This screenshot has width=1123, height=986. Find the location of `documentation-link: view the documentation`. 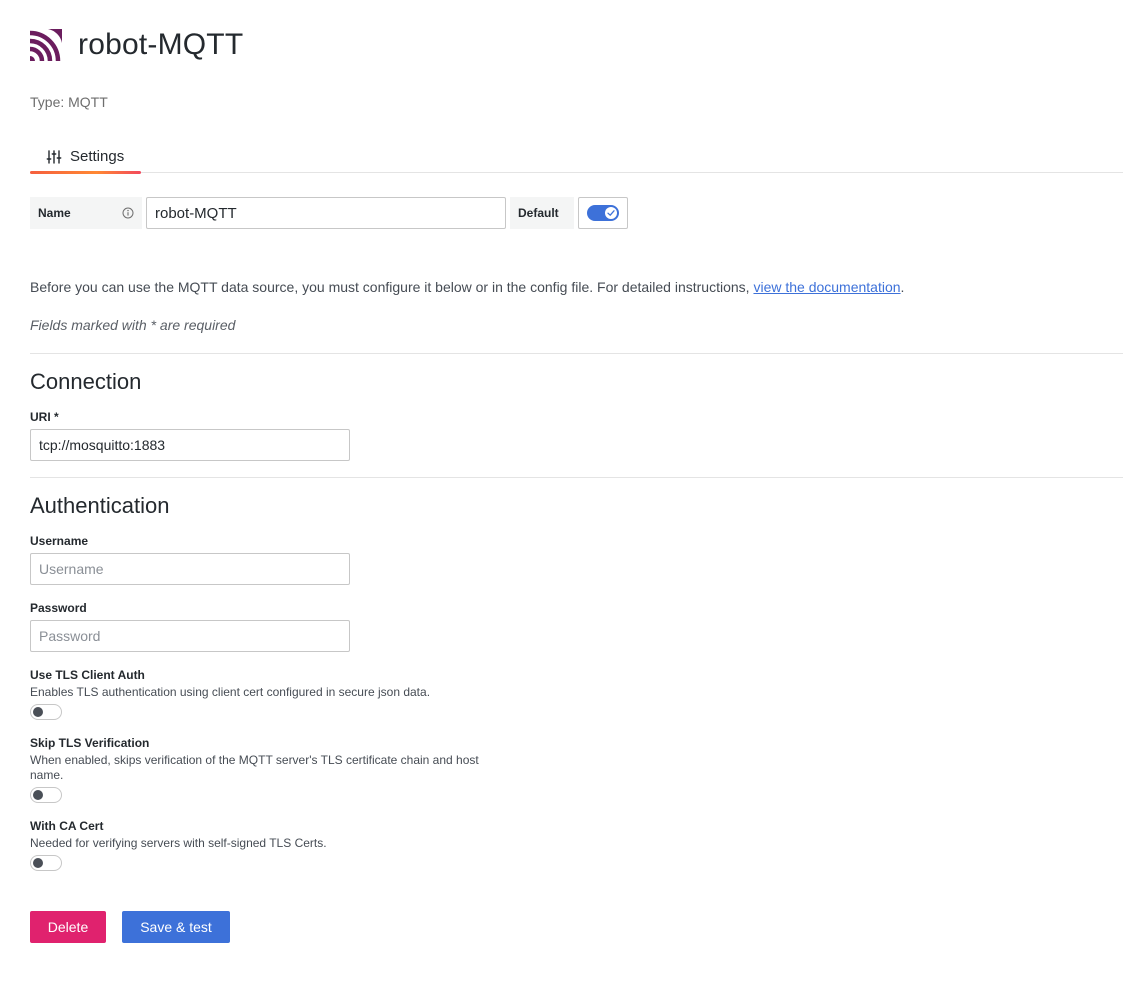

documentation-link: view the documentation is located at coordinates (826, 287).